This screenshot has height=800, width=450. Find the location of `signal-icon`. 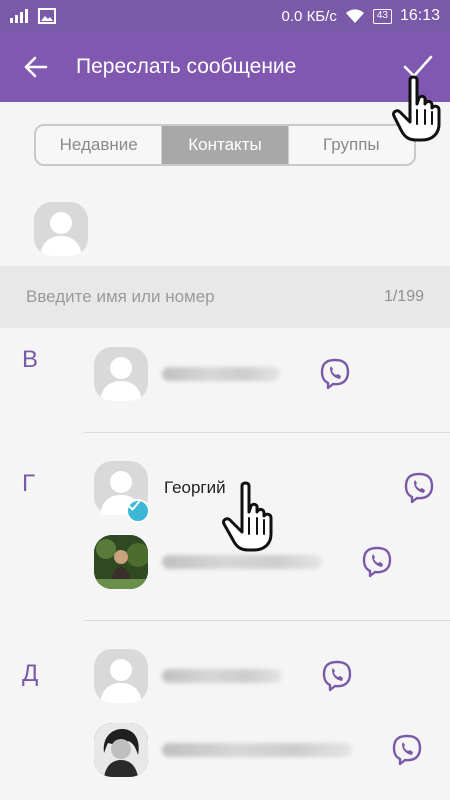

signal-icon is located at coordinates (19, 16).